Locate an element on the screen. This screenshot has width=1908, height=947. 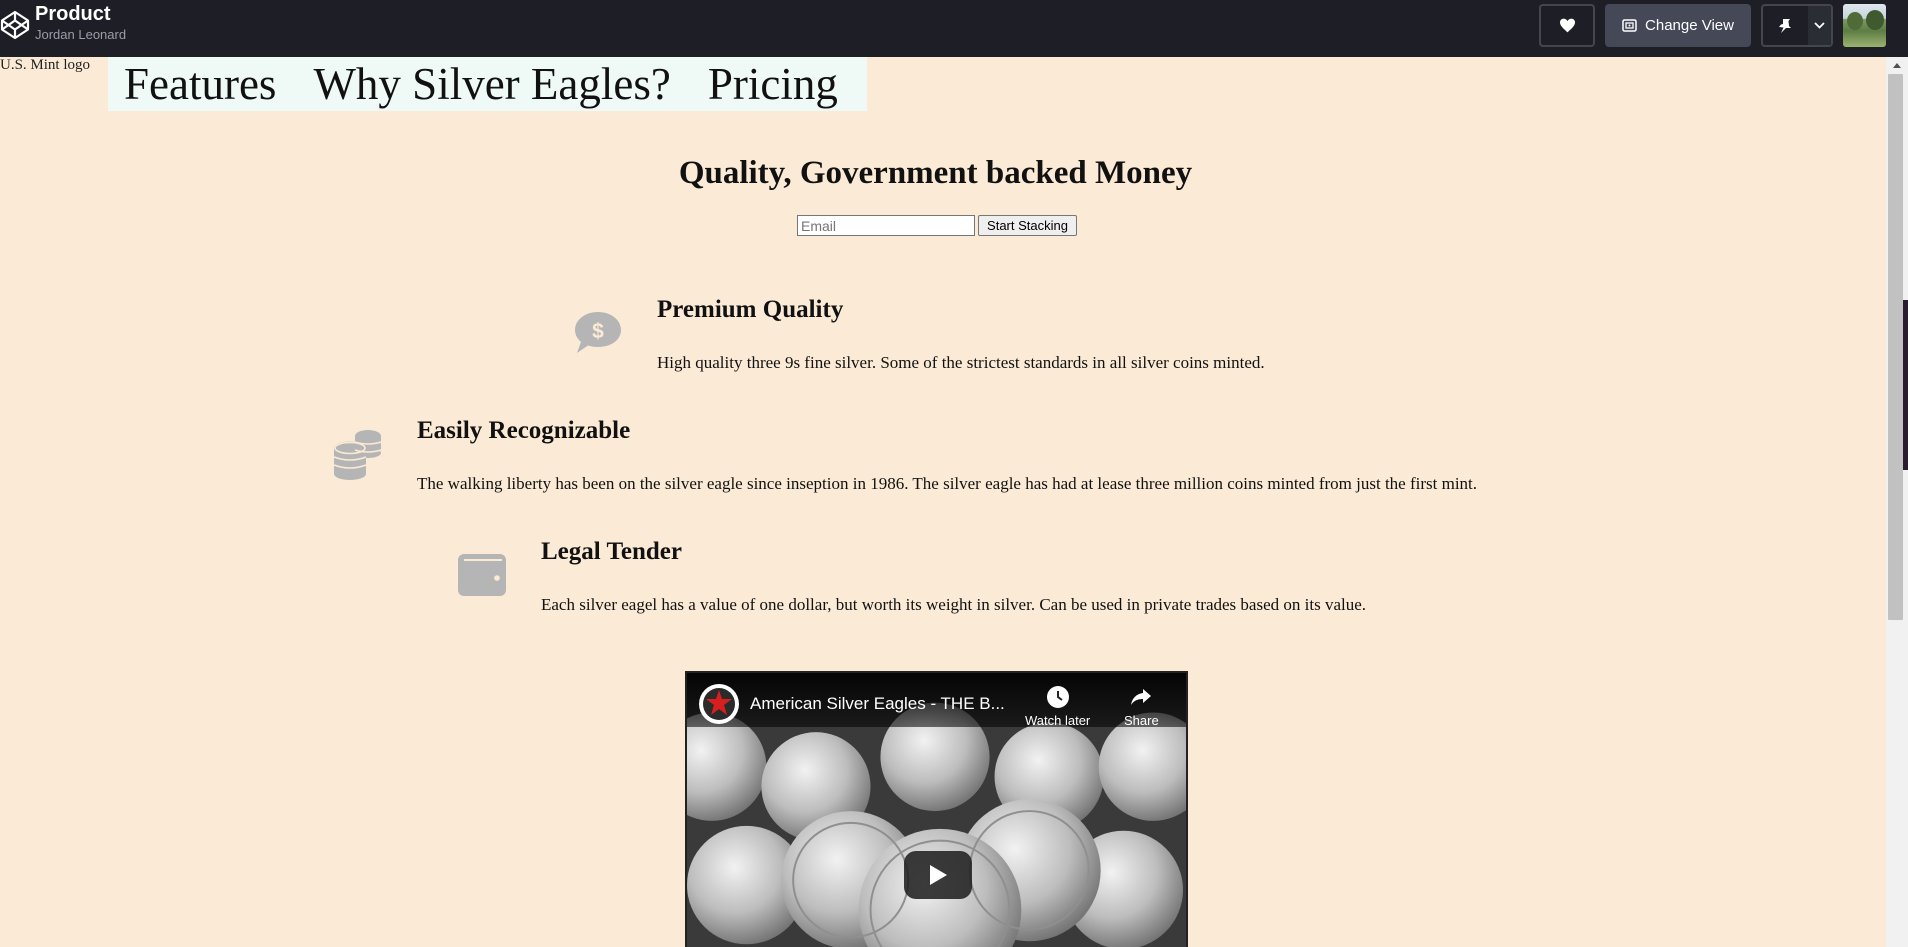
pin-menu-toggle is located at coordinates (1819, 25).